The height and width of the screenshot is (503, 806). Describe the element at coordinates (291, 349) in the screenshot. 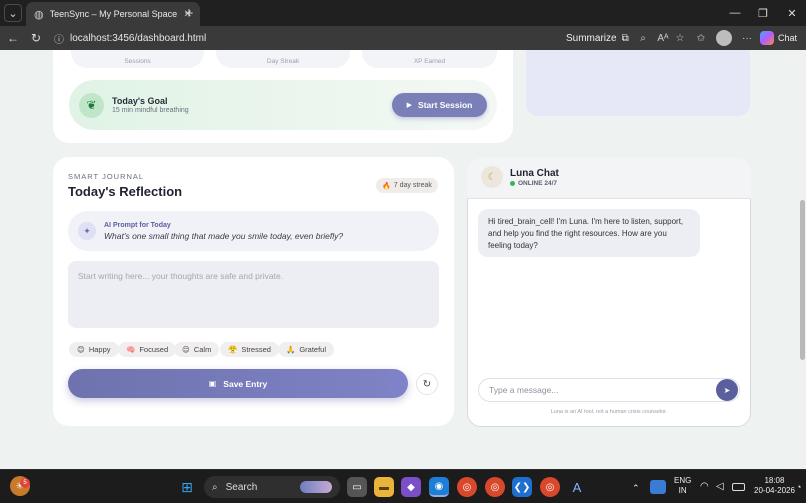

I see `grateful-icon: 🙏` at that location.